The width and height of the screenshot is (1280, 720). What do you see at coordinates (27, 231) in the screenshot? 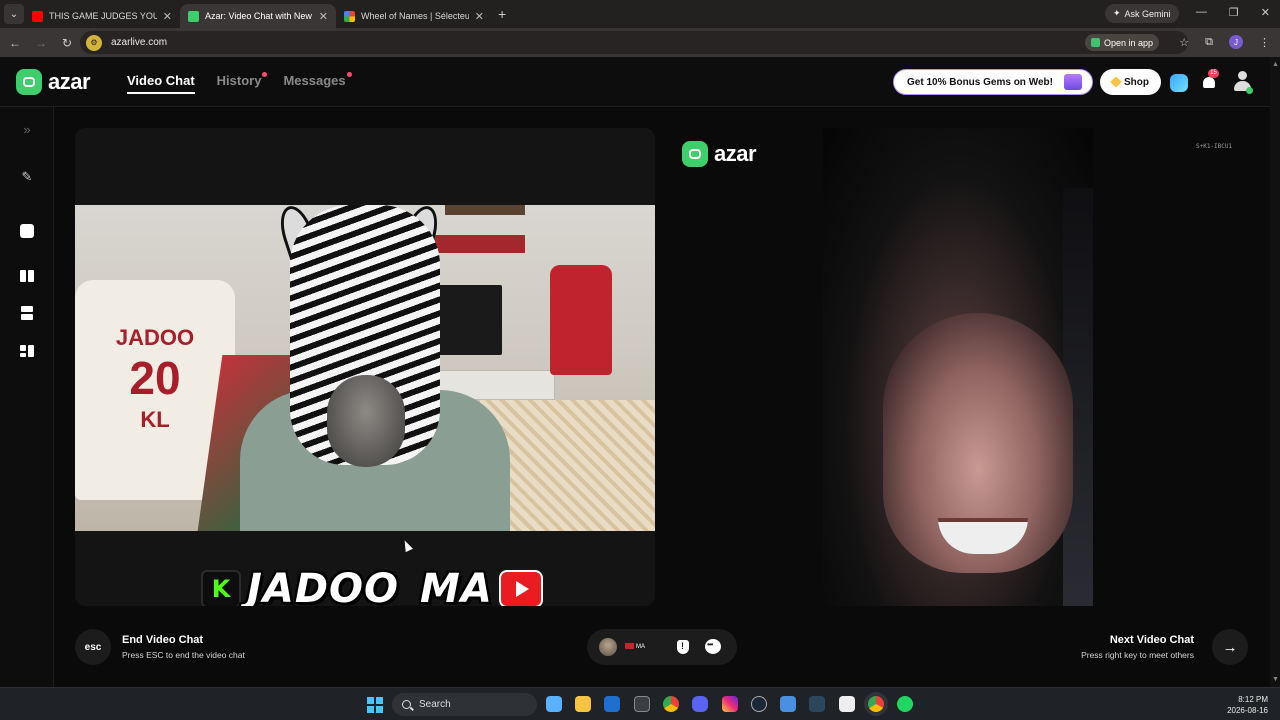
I see `edit-icon` at bounding box center [27, 231].